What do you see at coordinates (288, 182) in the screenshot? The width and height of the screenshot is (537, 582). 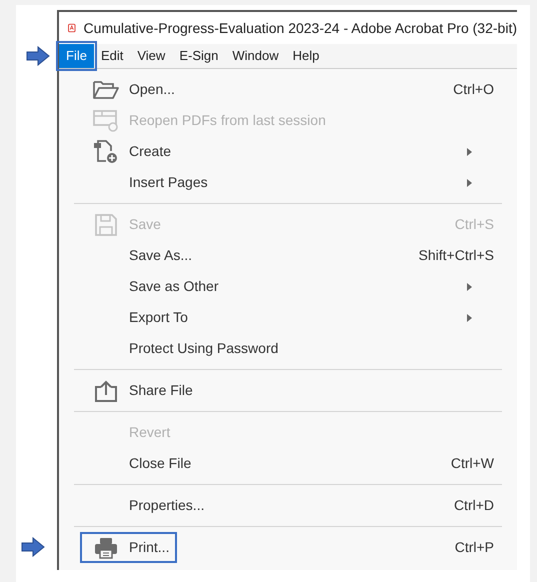 I see `menu-item: Insert Pages` at bounding box center [288, 182].